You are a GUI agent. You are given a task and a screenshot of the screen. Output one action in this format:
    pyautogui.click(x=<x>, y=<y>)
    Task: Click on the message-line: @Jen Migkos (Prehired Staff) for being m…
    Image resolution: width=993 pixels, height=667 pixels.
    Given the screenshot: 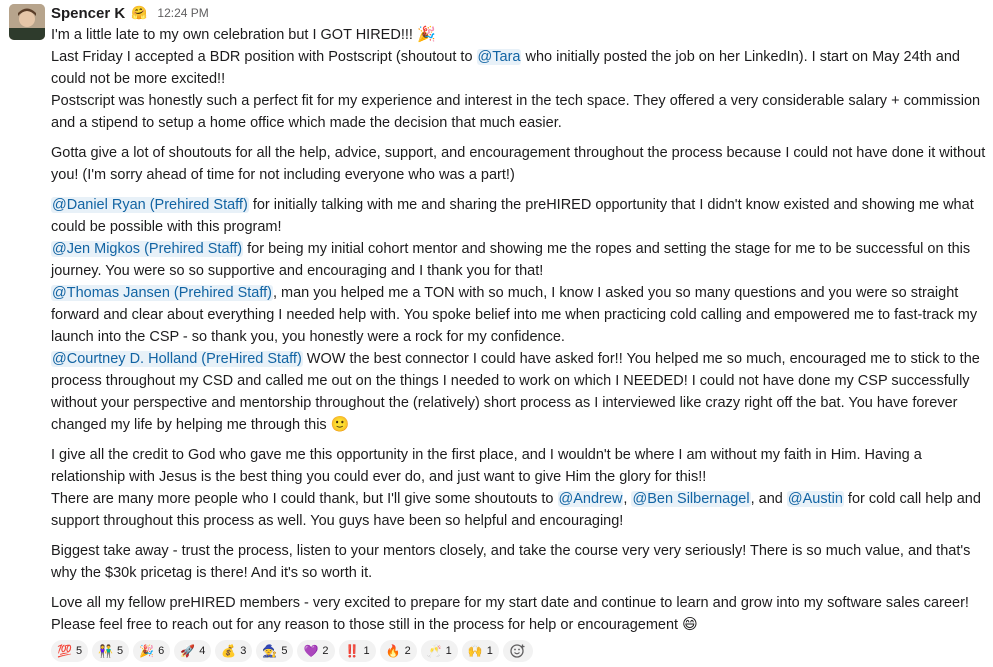 What is the action you would take?
    pyautogui.click(x=518, y=260)
    